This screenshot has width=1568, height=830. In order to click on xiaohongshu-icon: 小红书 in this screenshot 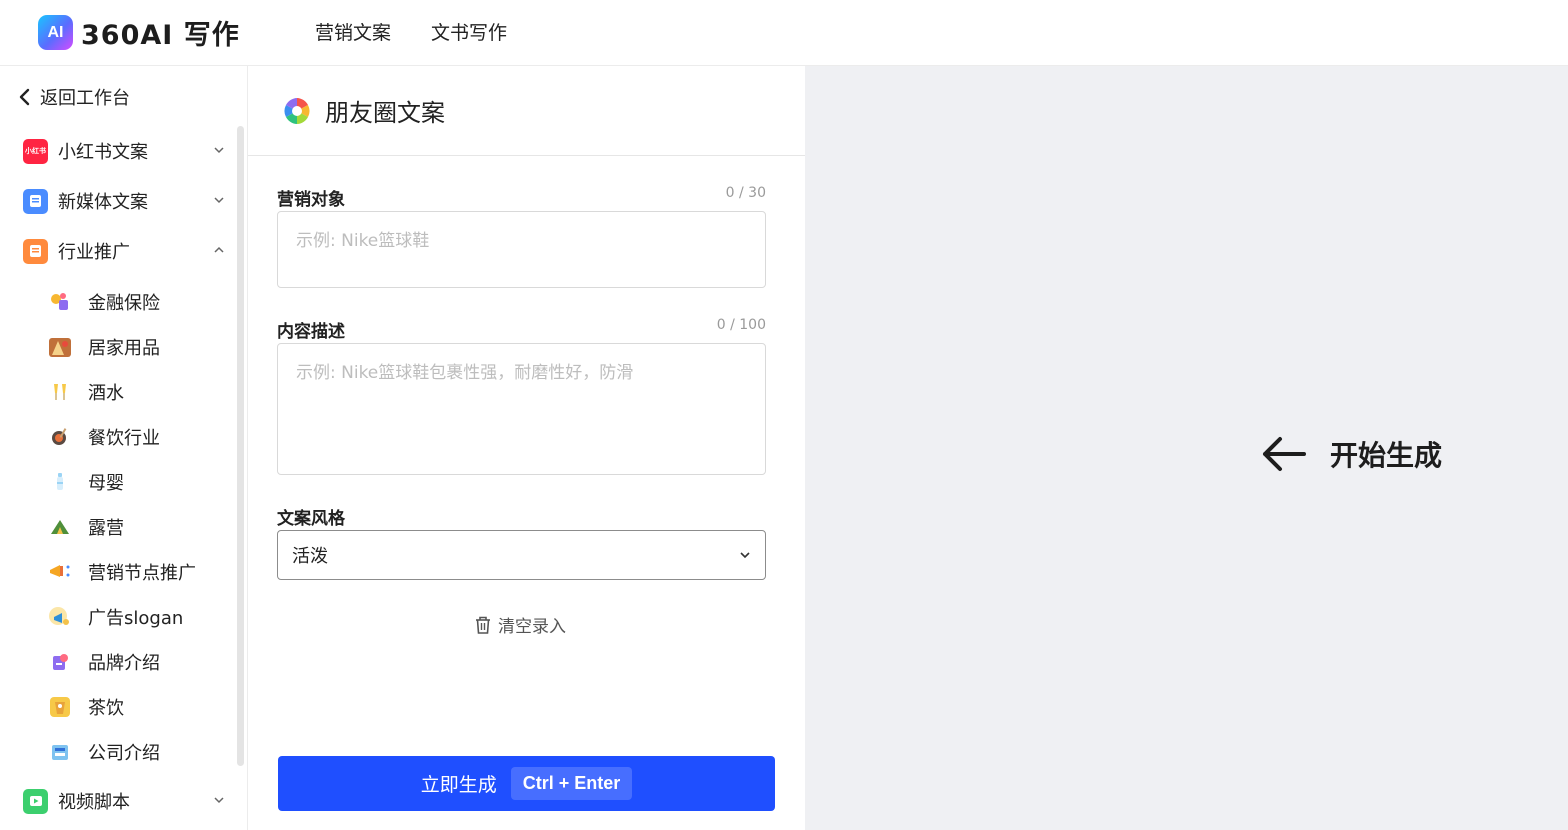, I will do `click(35, 151)`.